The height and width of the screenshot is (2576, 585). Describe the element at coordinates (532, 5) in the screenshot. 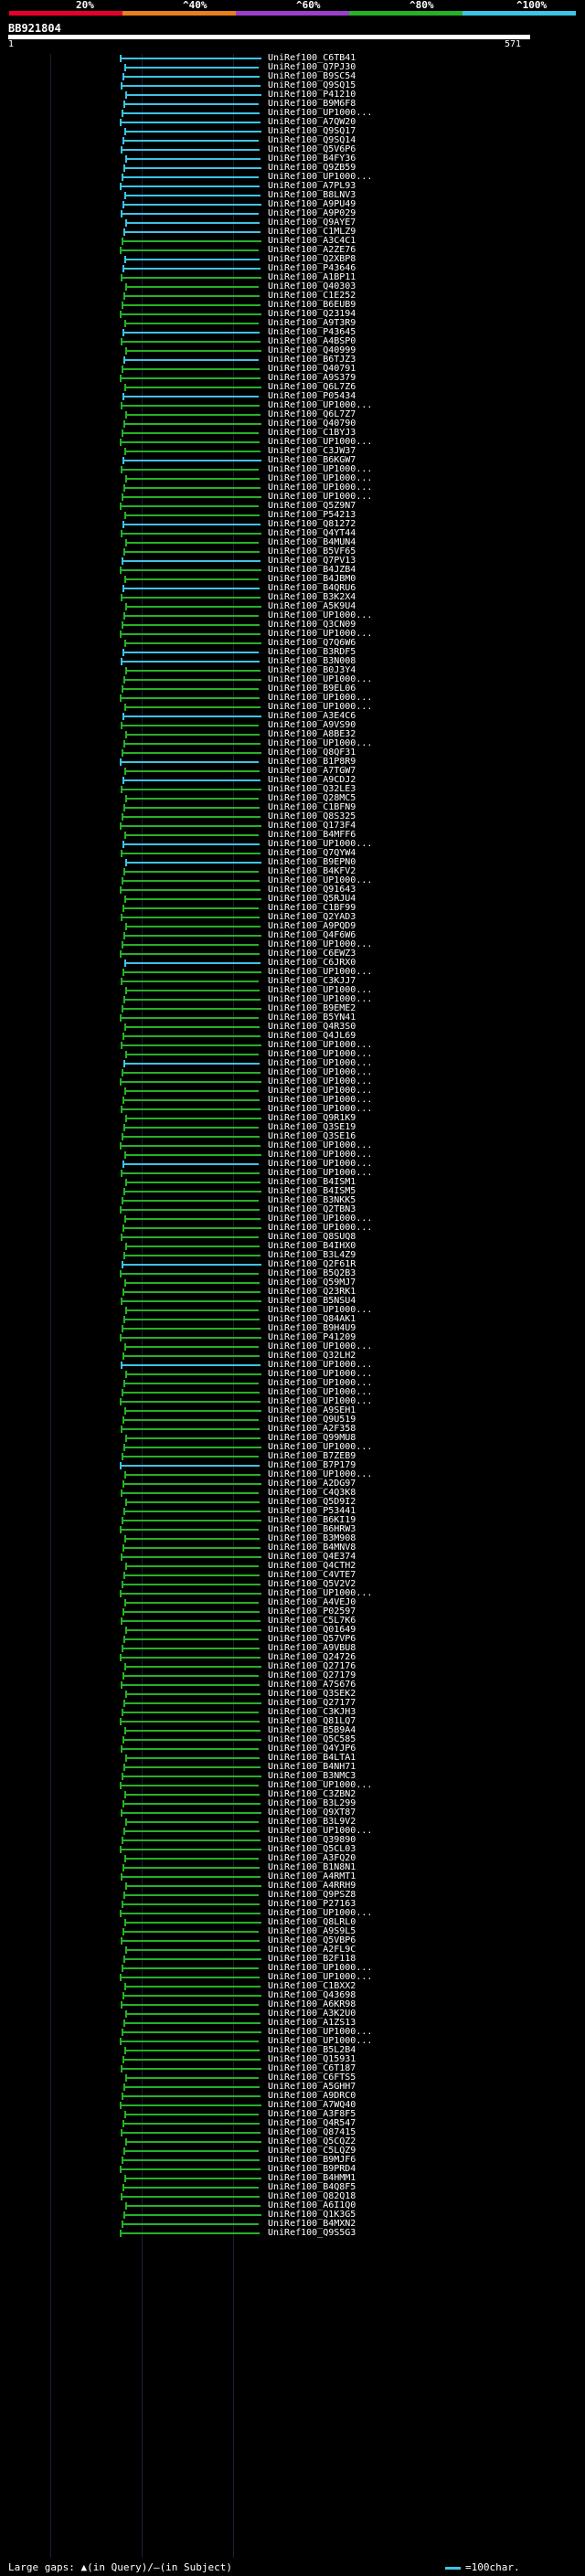

I see `legend-tick: ^100%` at that location.